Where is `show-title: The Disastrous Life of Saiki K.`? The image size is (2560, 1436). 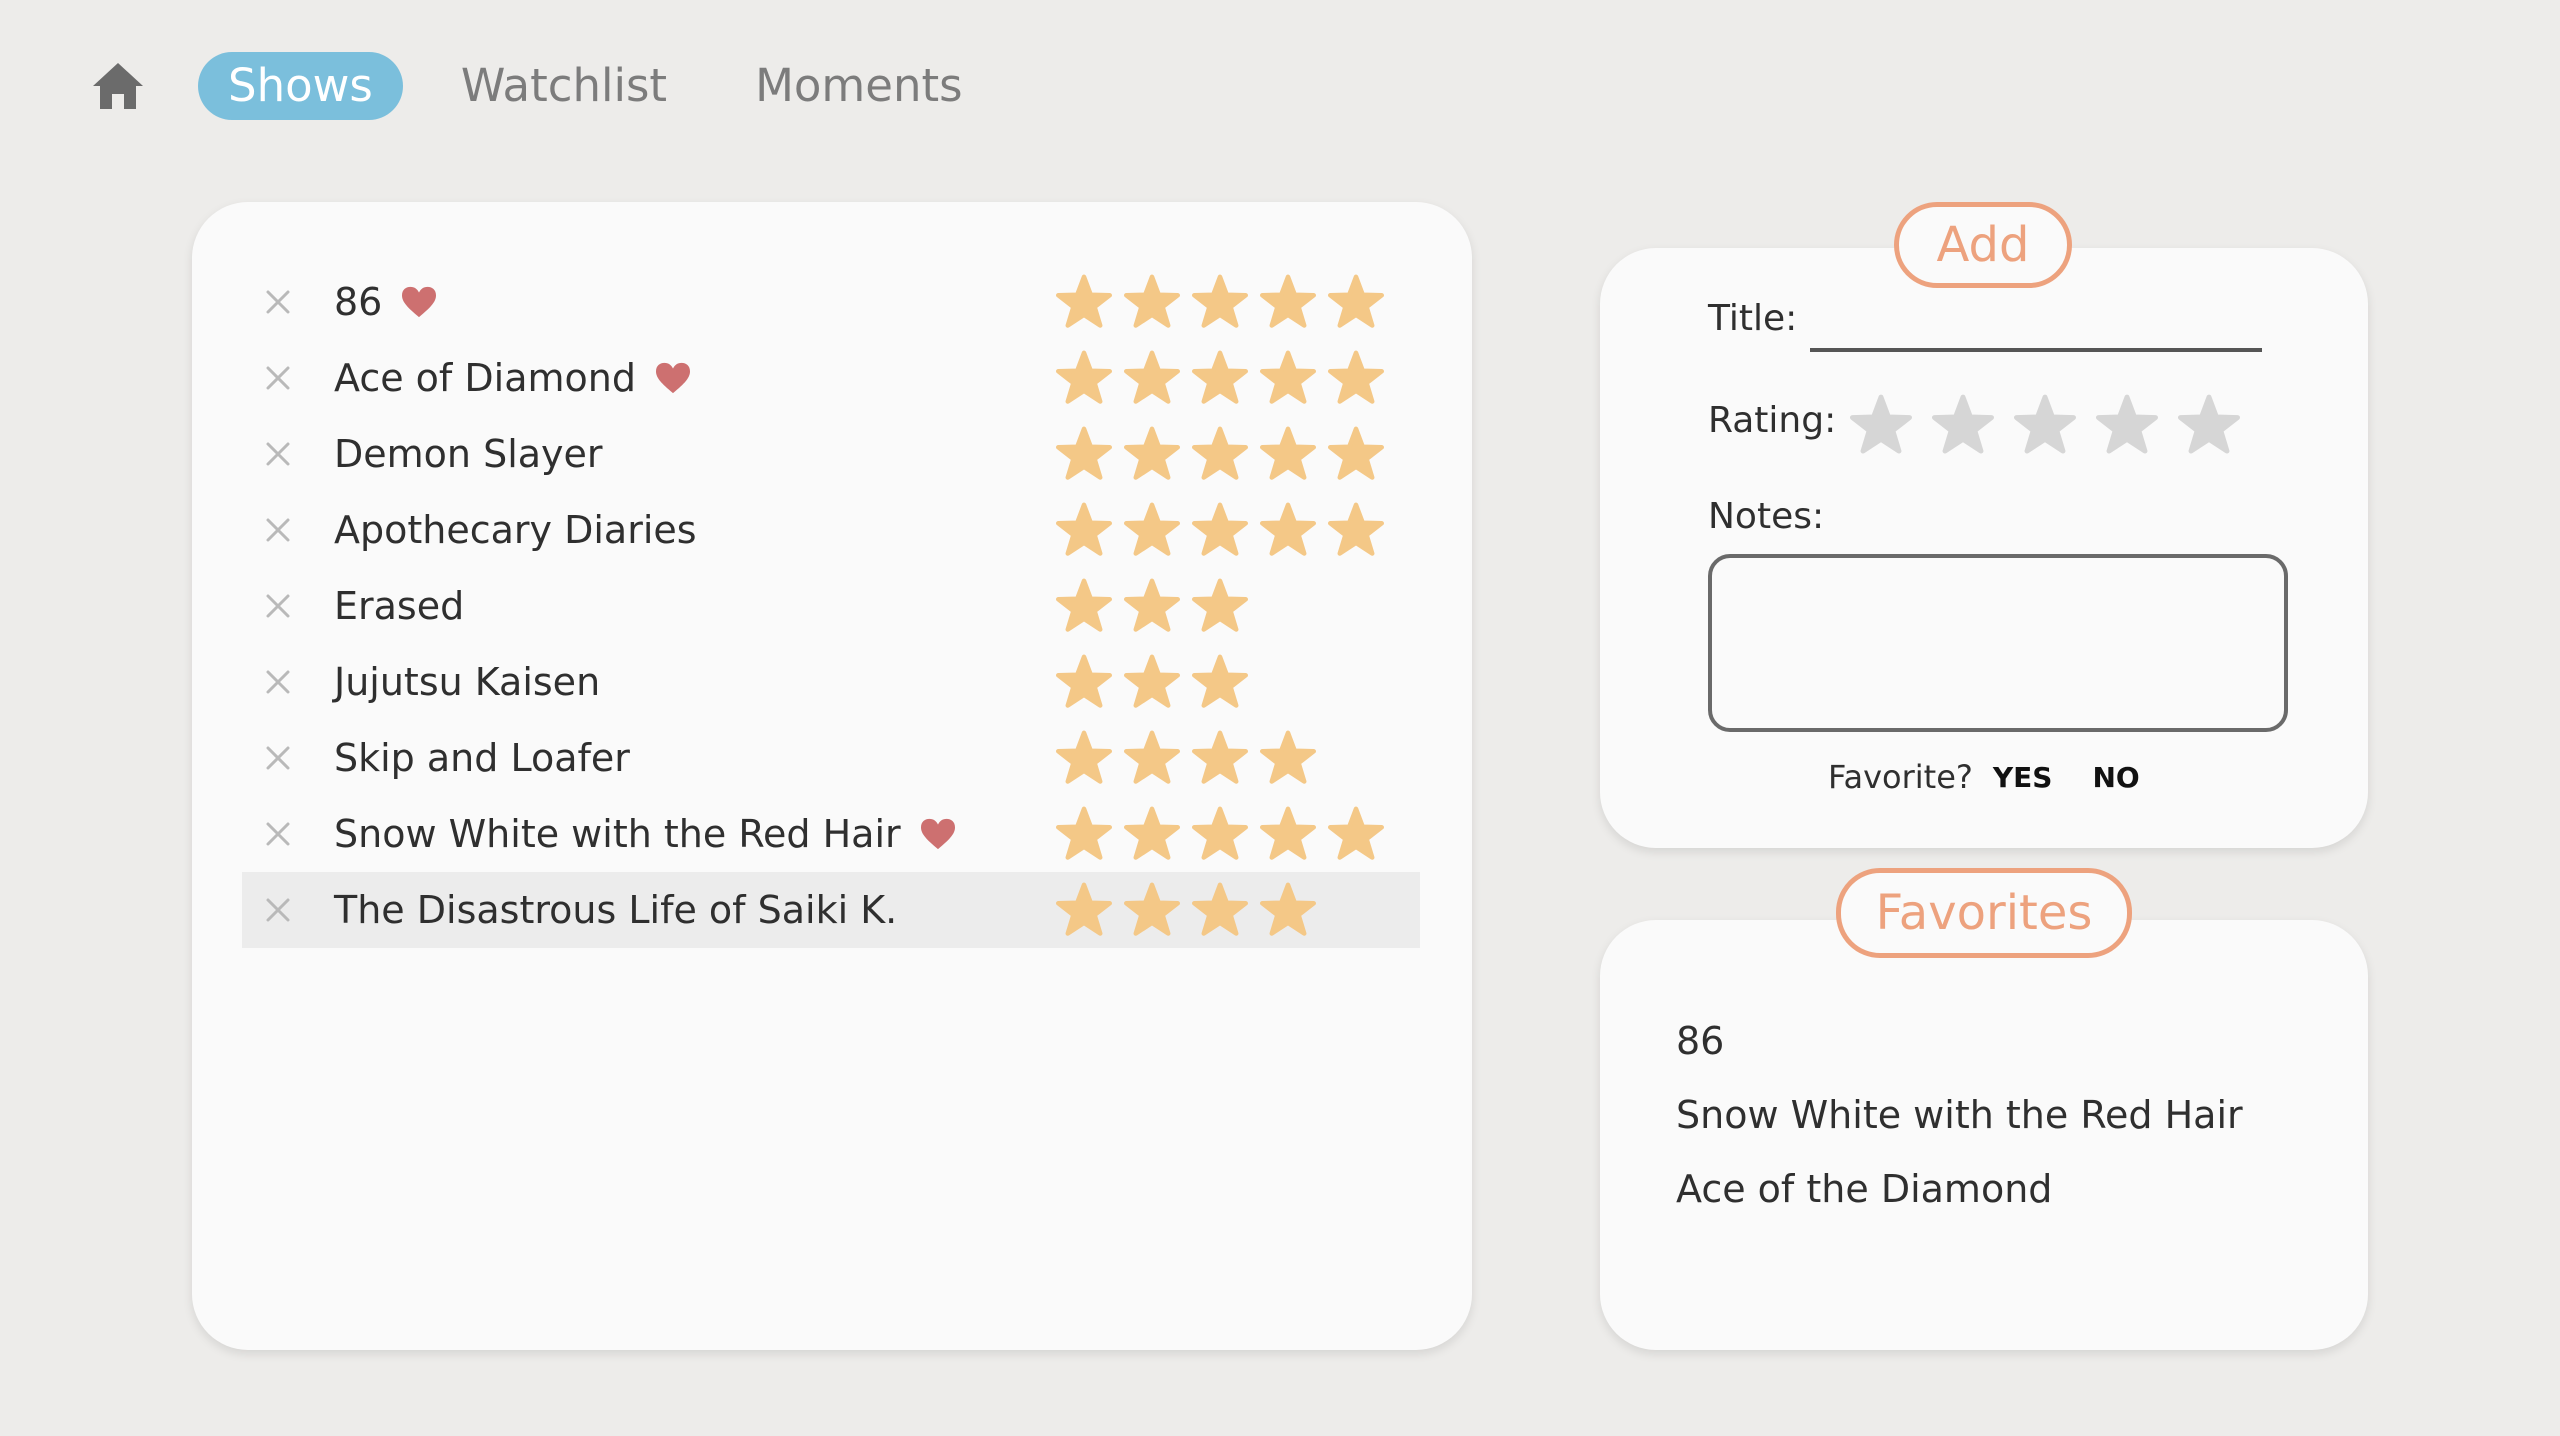
show-title: The Disastrous Life of Saiki K. is located at coordinates (615, 910).